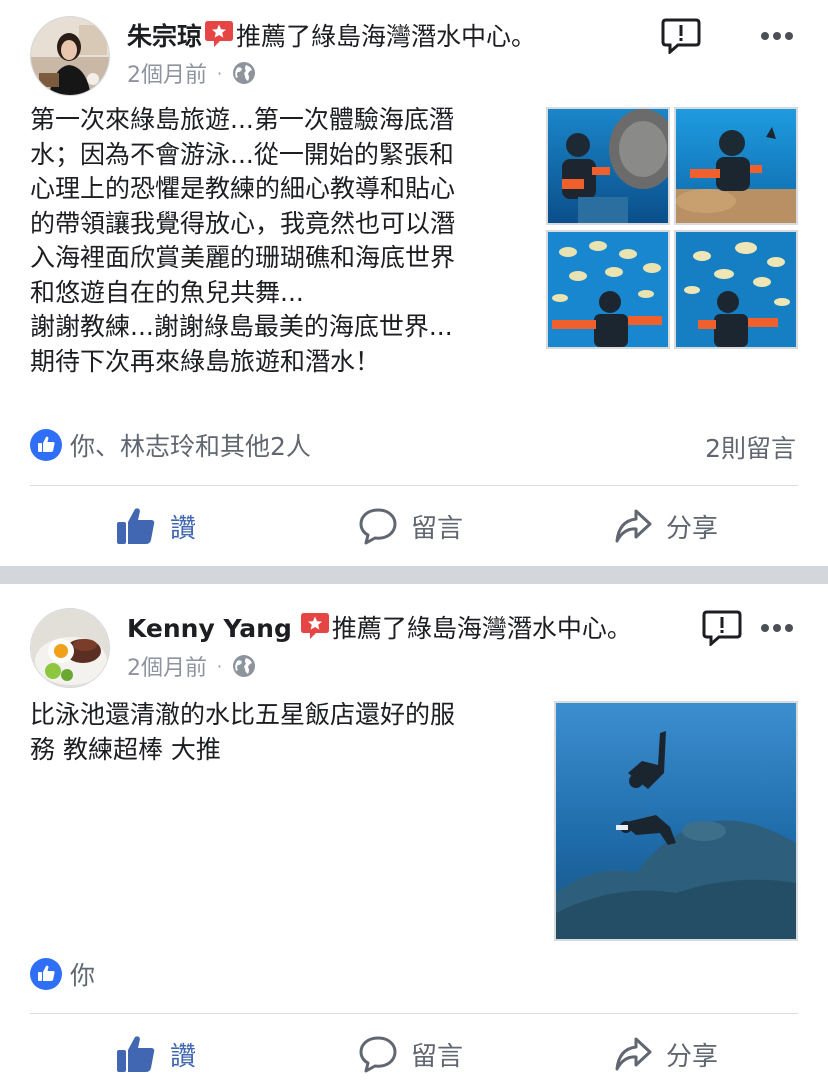 The height and width of the screenshot is (1090, 828). I want to click on reaction-names: 你、林志玲和其他2人, so click(190, 446).